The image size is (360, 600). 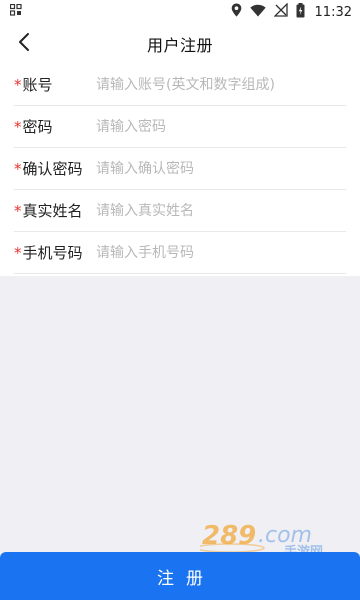 I want to click on field-label-text: 手机号码, so click(x=52, y=253).